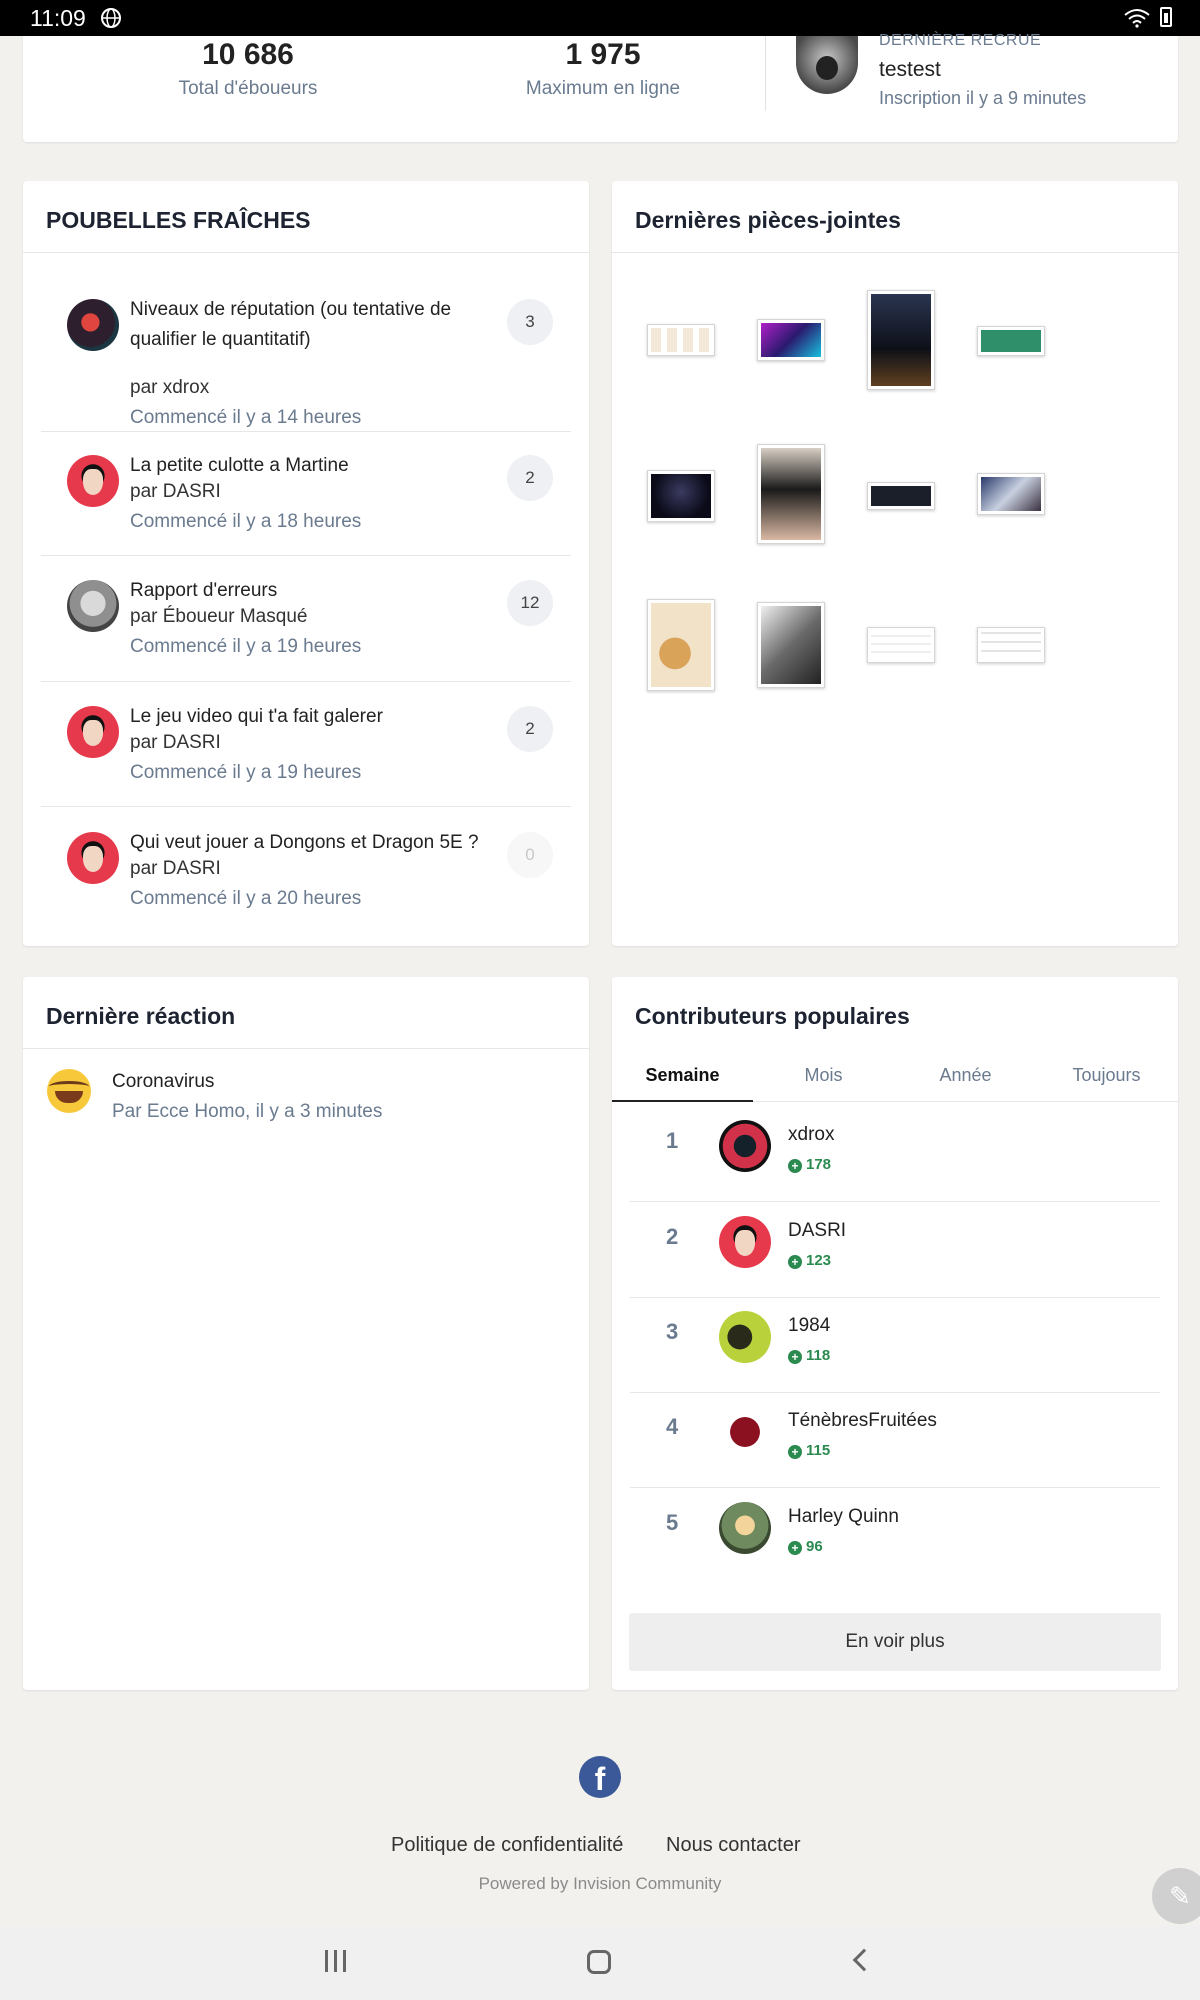 The width and height of the screenshot is (1200, 2000). Describe the element at coordinates (864, 1960) in the screenshot. I see `back-button` at that location.